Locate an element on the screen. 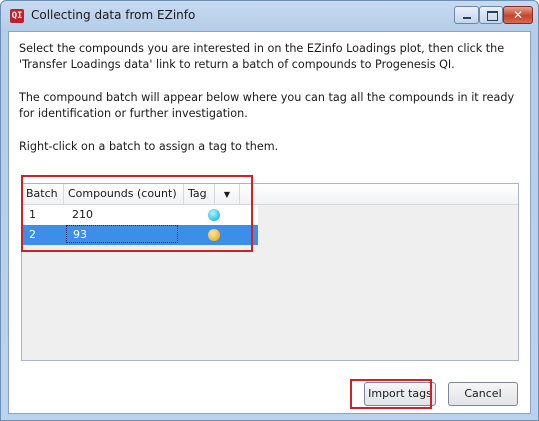  app-icon: QI is located at coordinates (17, 16).